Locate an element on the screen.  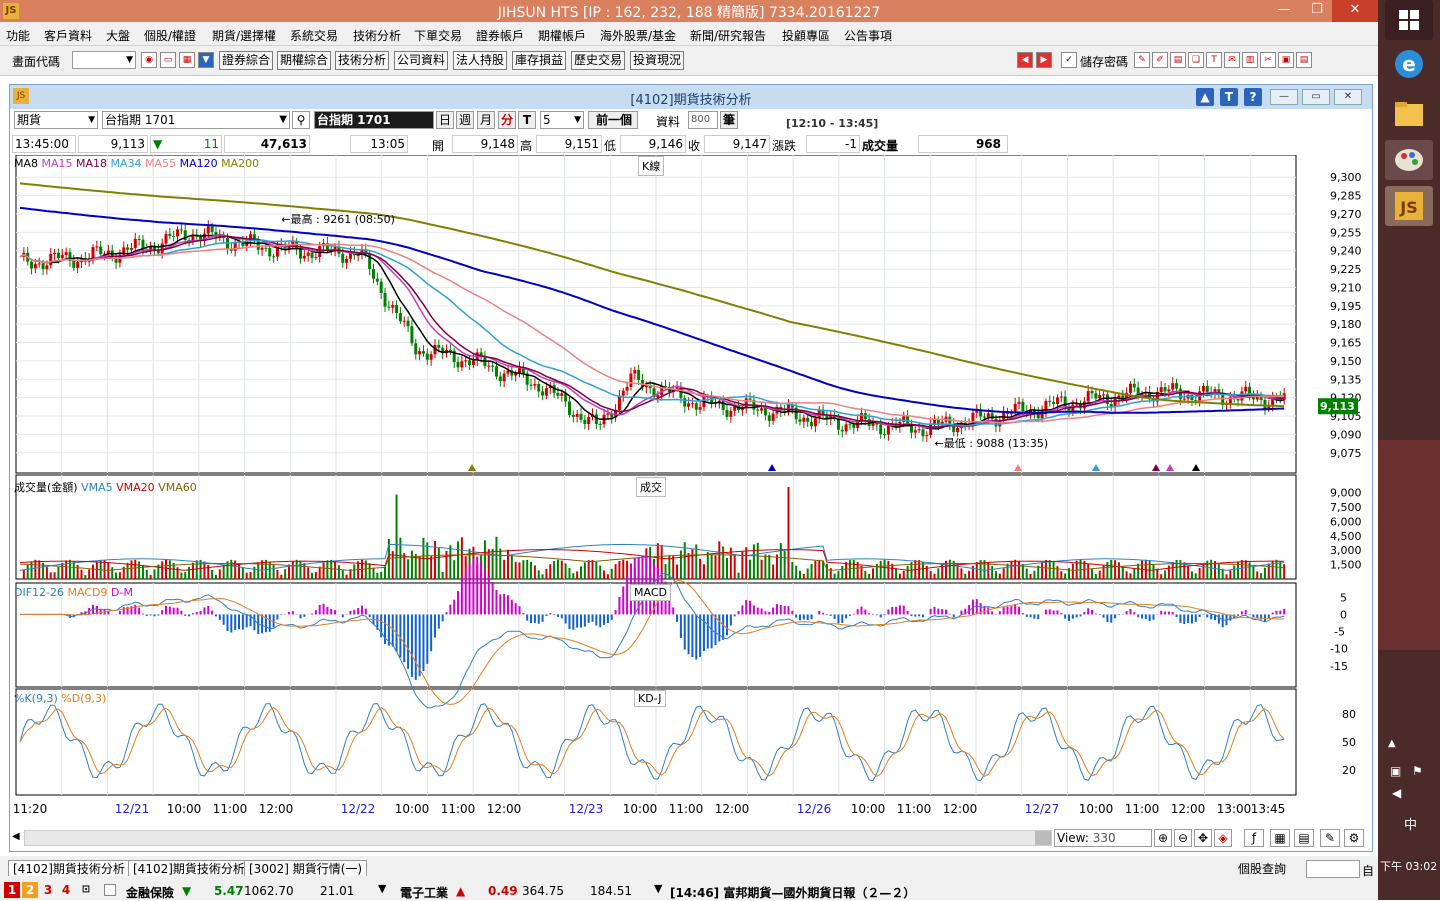
help-icon: ? is located at coordinates (1253, 97).